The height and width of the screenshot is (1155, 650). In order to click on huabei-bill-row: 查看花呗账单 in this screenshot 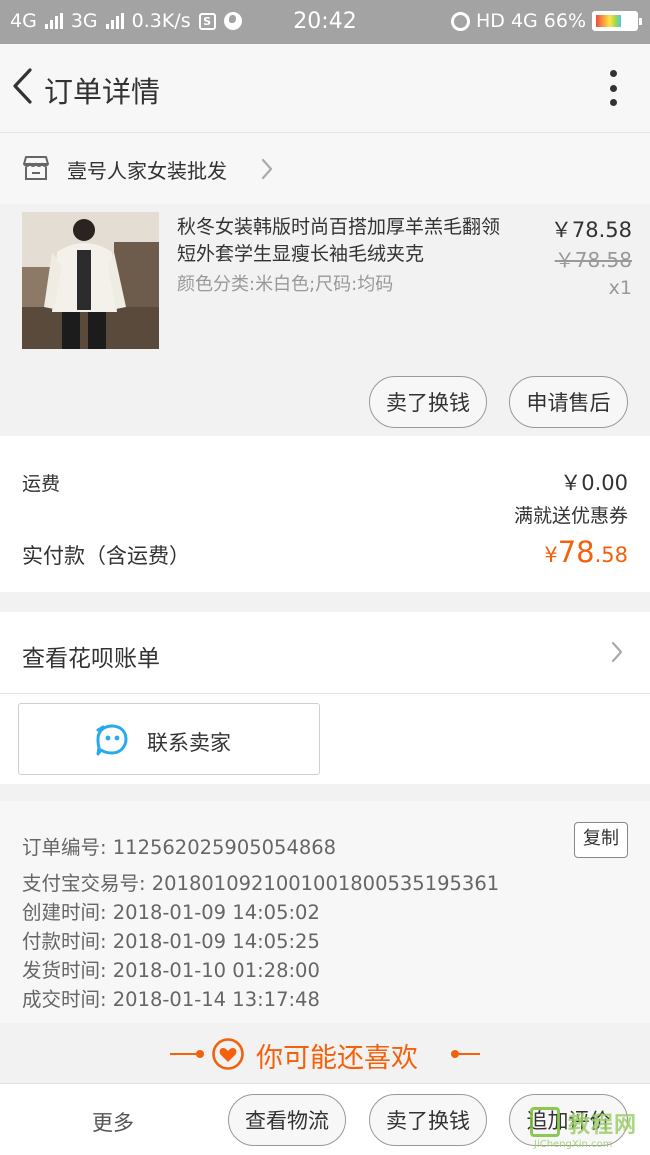, I will do `click(325, 653)`.